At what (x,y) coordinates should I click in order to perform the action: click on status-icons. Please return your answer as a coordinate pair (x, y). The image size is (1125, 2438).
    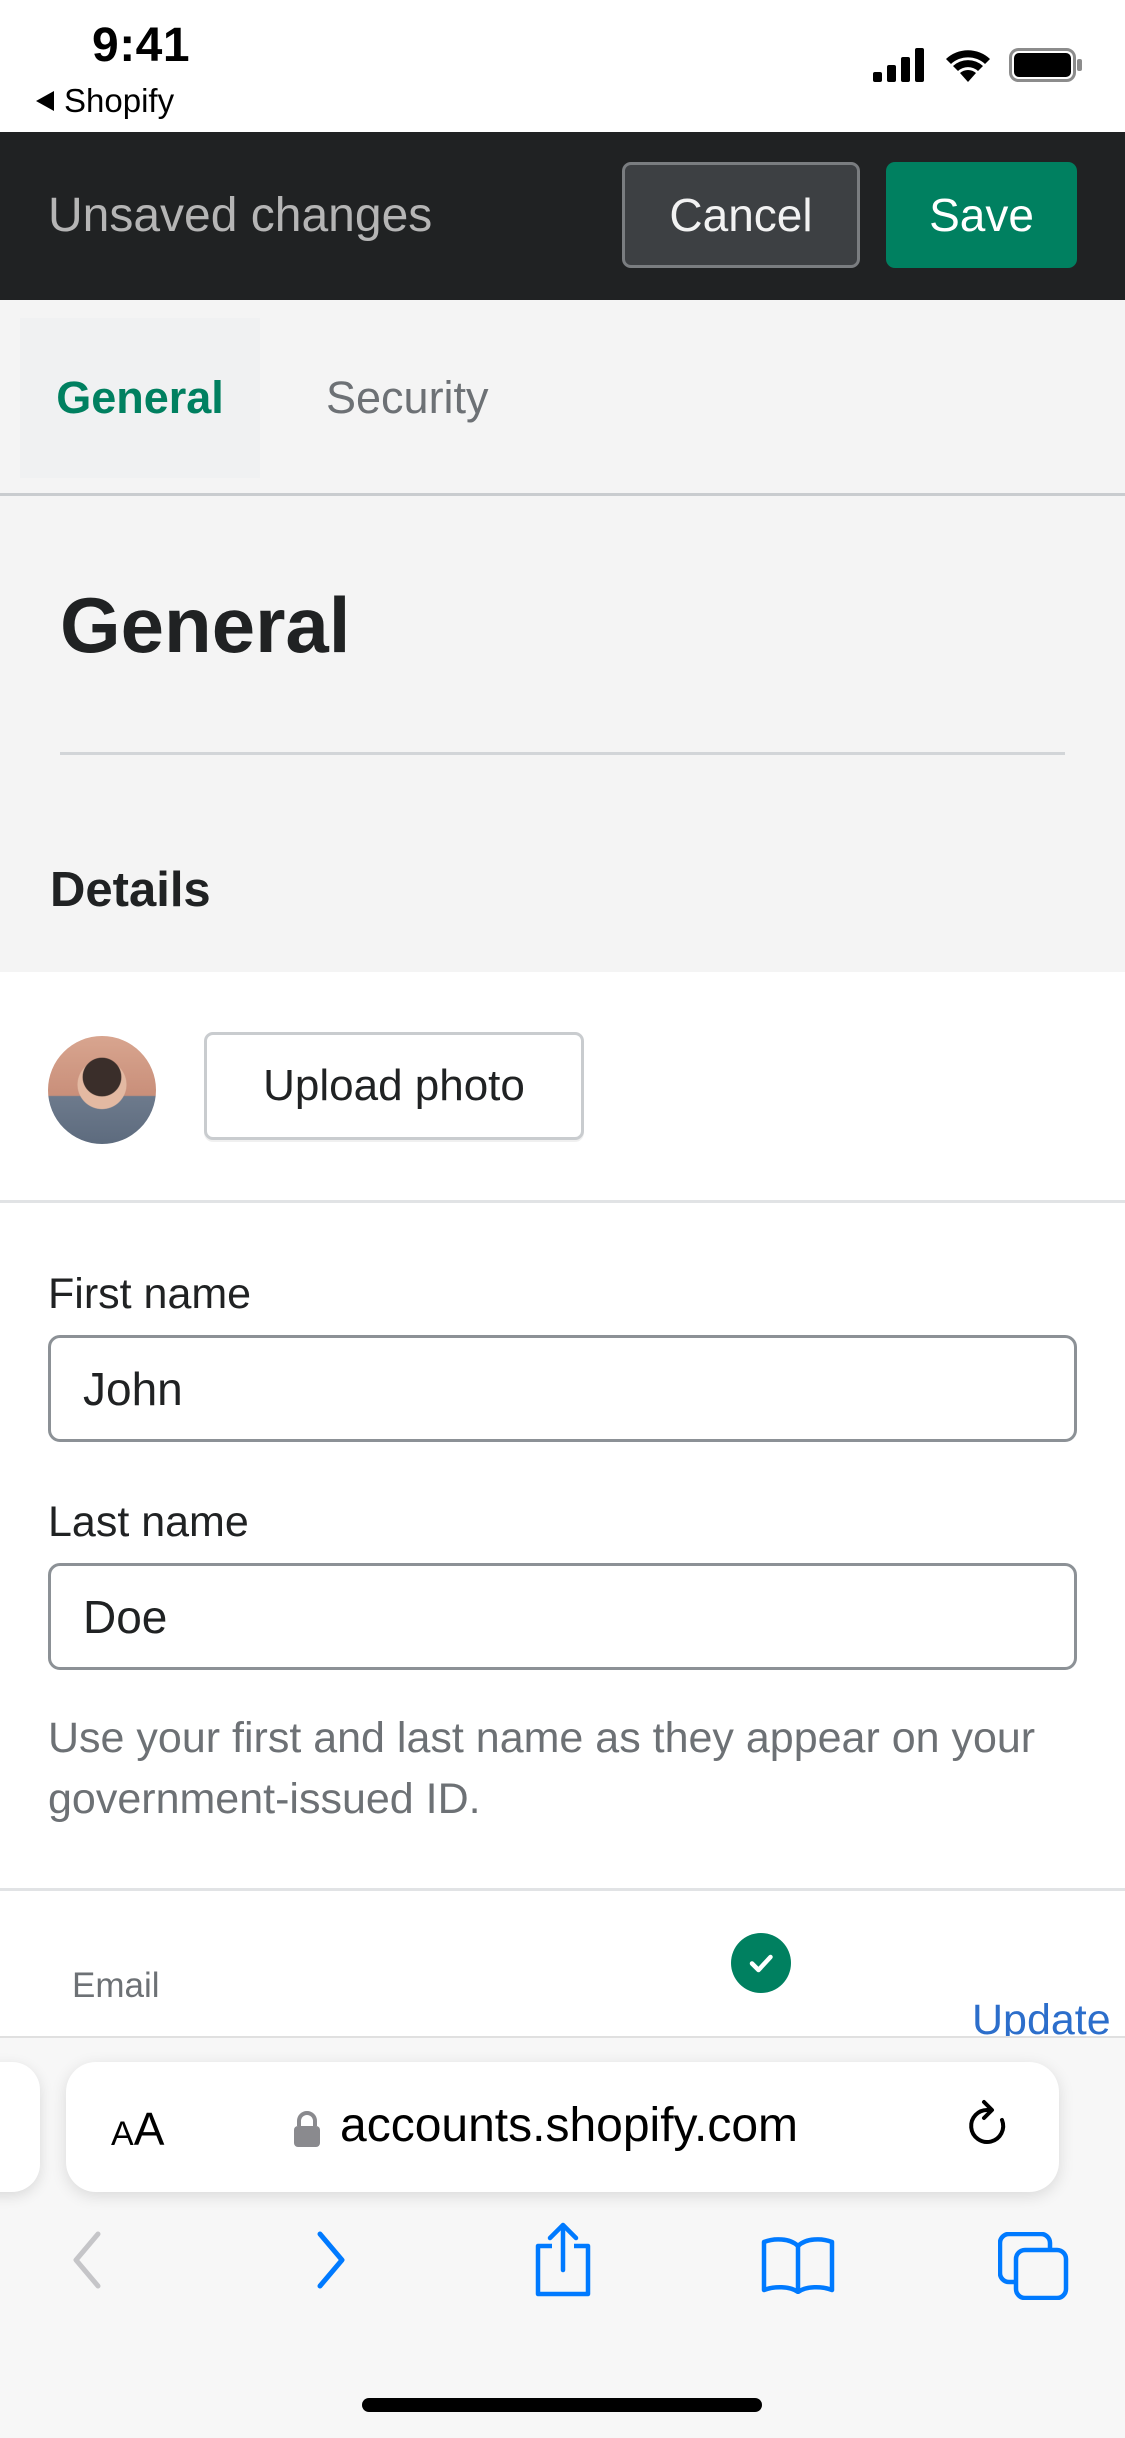
    Looking at the image, I should click on (978, 65).